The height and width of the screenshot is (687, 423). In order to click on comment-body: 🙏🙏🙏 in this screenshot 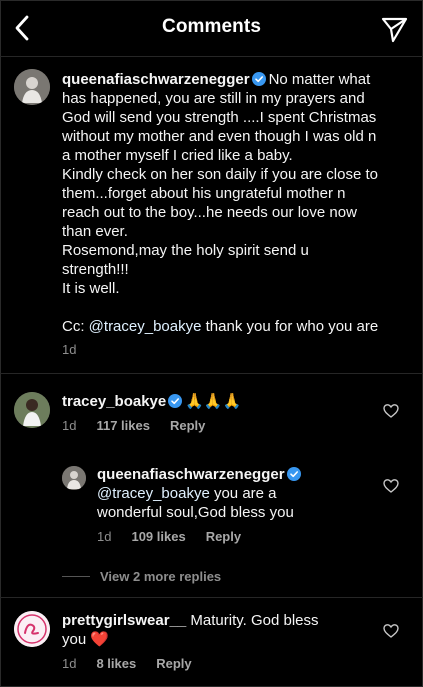, I will do `click(213, 401)`.